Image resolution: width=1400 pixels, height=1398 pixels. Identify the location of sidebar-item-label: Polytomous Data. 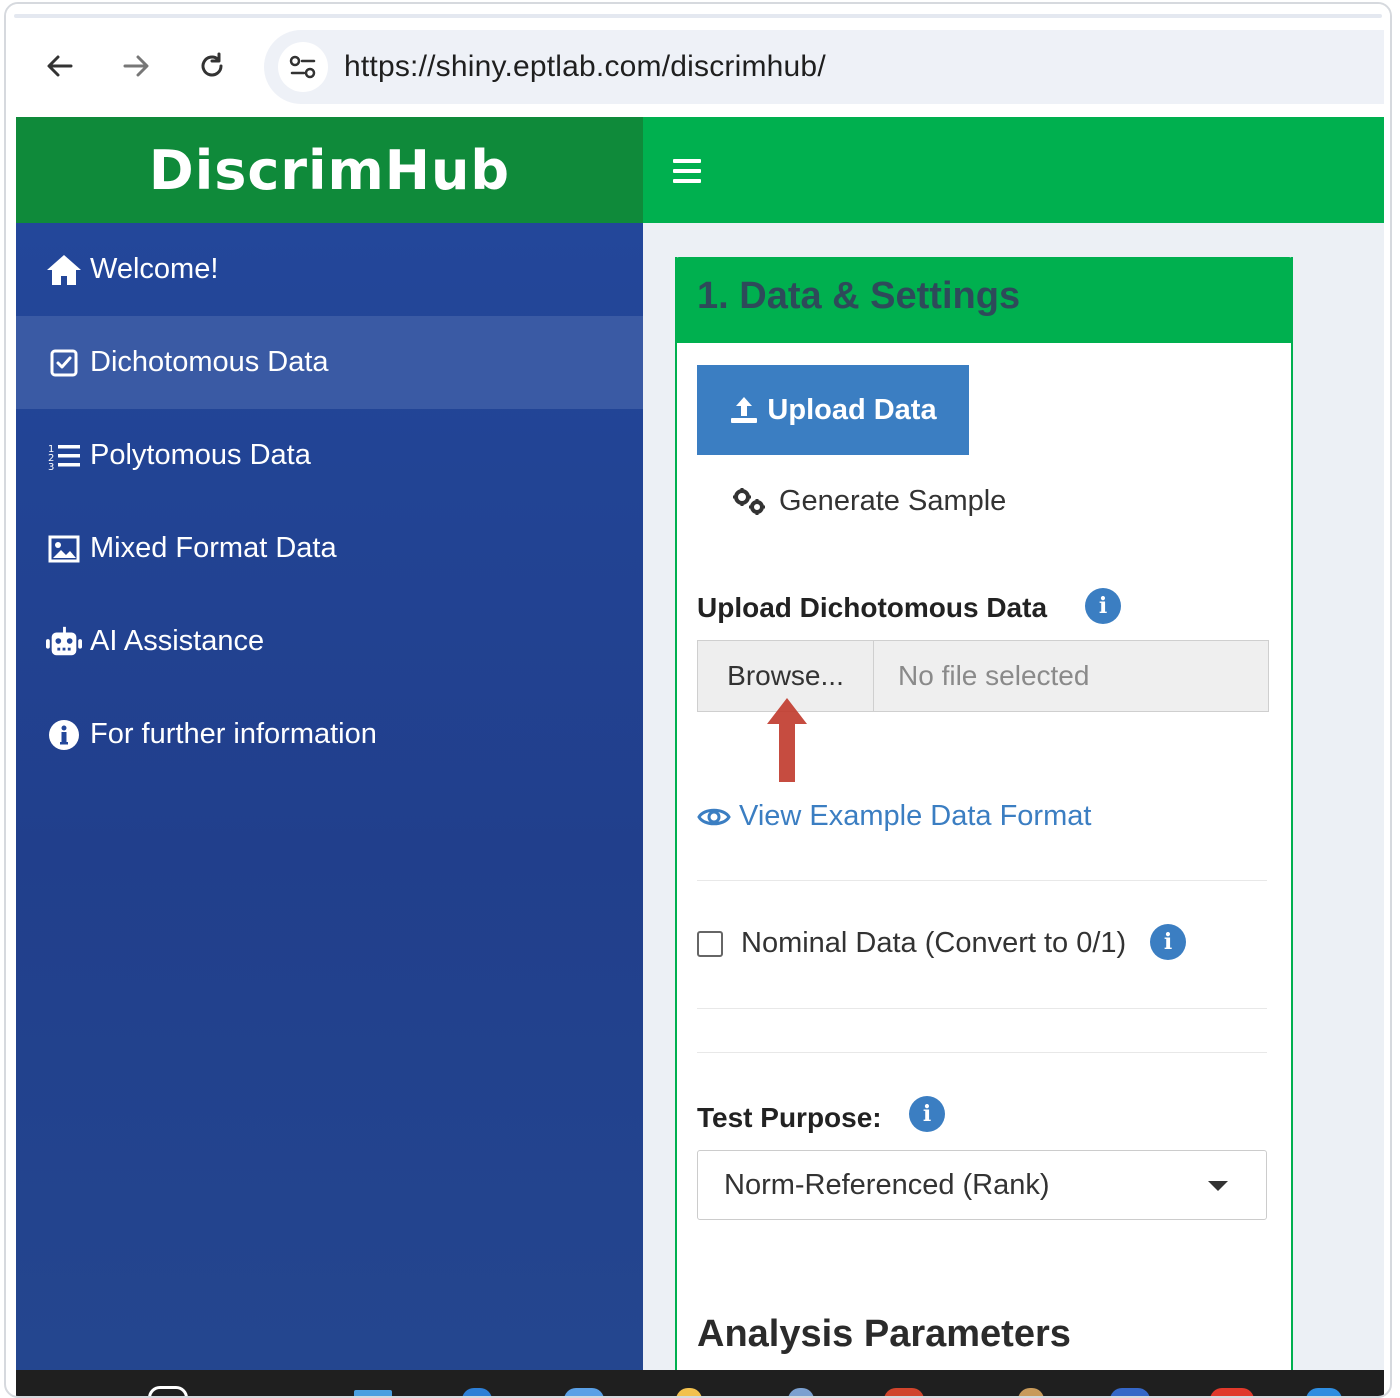
(200, 455).